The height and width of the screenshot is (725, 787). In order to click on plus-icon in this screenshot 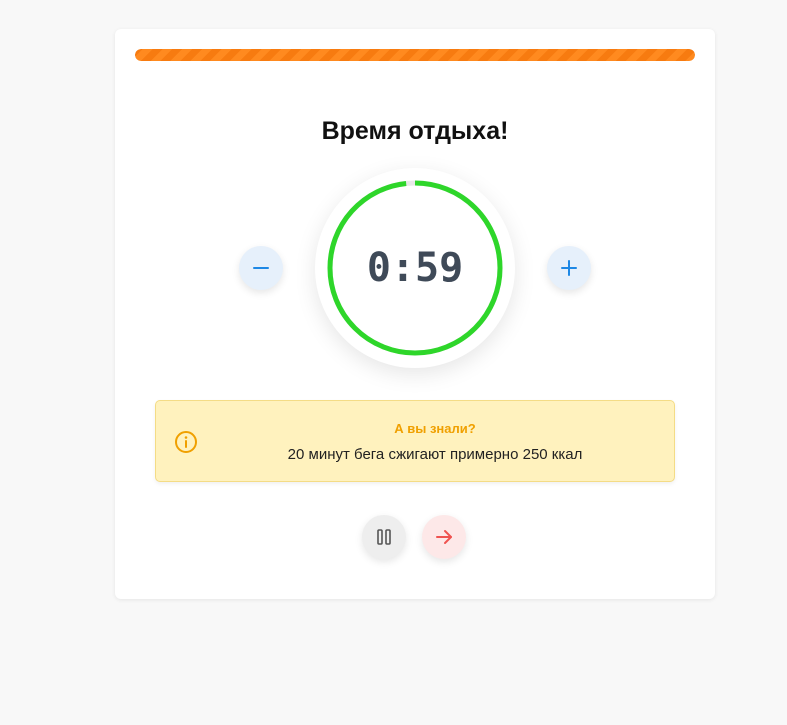, I will do `click(569, 268)`.